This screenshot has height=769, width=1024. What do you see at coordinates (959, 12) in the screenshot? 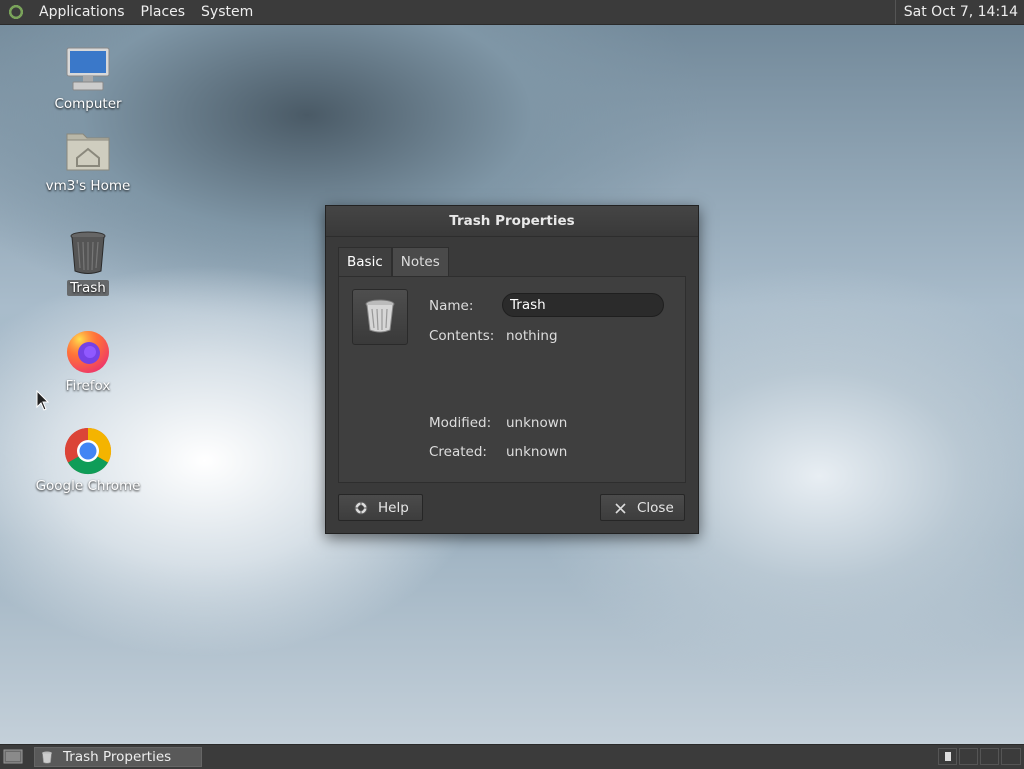
I see `clock: Sat Oct 7, 14:14` at bounding box center [959, 12].